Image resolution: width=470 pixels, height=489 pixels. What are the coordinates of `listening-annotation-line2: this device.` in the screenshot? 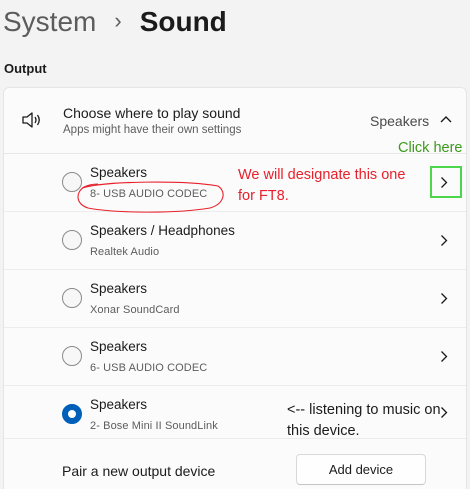 It's located at (323, 431).